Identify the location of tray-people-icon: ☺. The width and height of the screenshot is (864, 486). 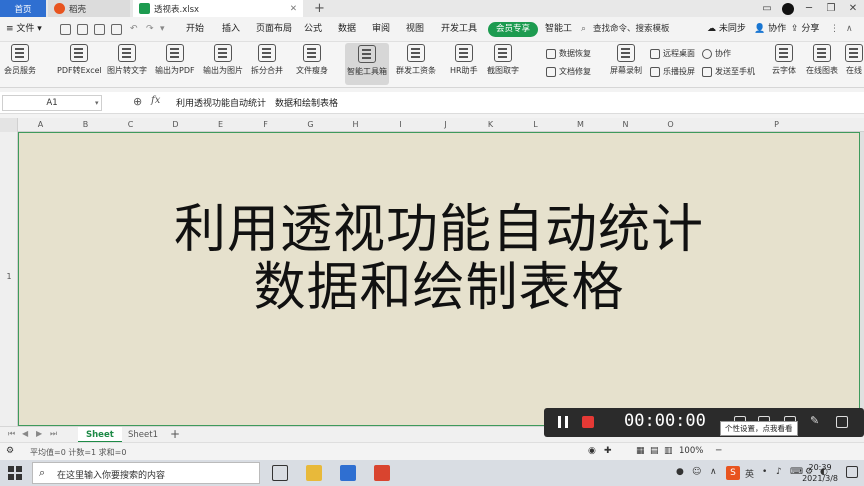
(696, 472).